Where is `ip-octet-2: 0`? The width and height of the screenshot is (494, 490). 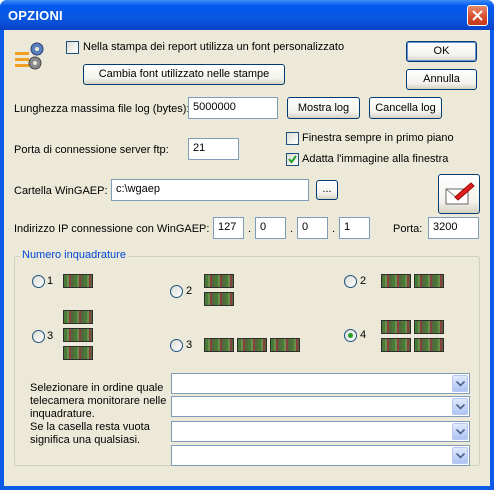 ip-octet-2: 0 is located at coordinates (270, 228).